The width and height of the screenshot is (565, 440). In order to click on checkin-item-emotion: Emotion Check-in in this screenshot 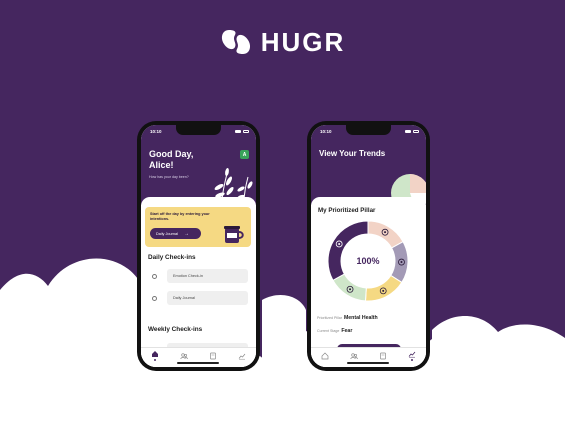, I will do `click(198, 276)`.